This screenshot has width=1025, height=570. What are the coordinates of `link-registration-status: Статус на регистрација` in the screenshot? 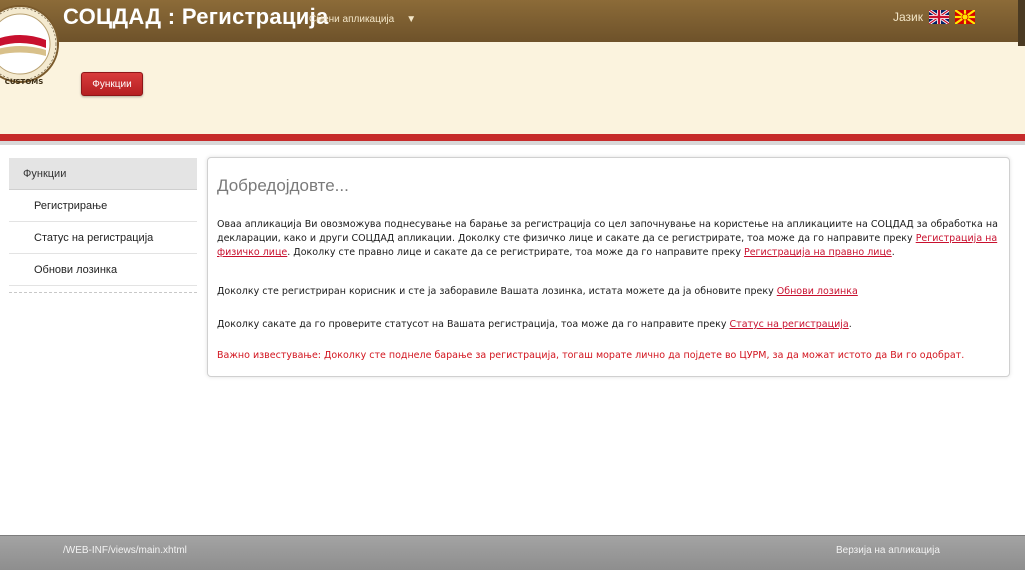 It's located at (789, 324).